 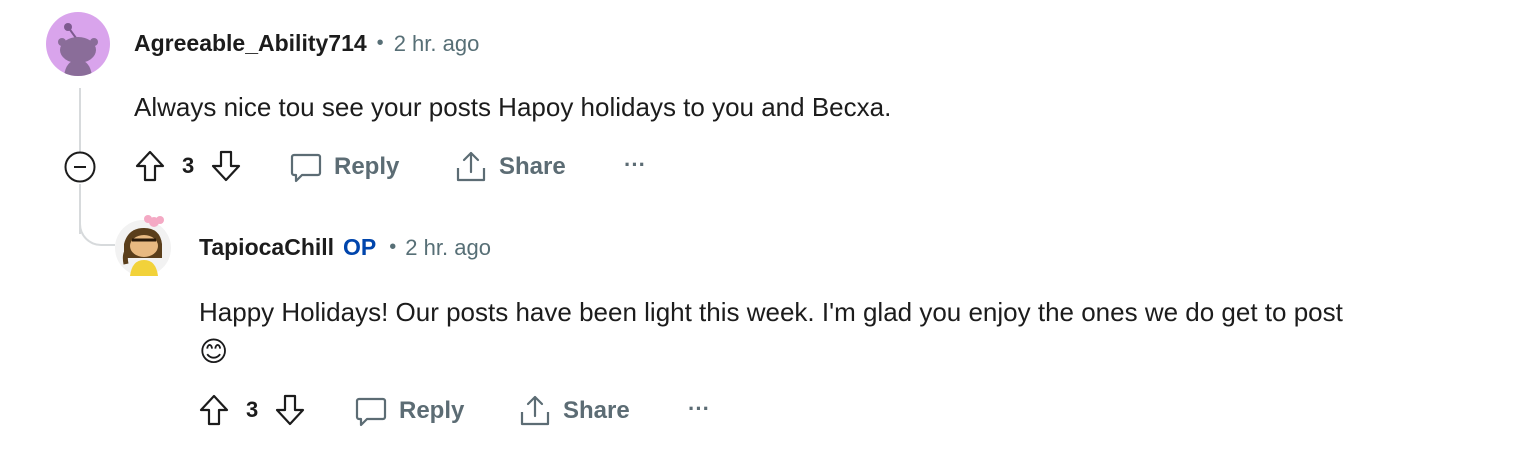 I want to click on thread-line, so click(x=80, y=120).